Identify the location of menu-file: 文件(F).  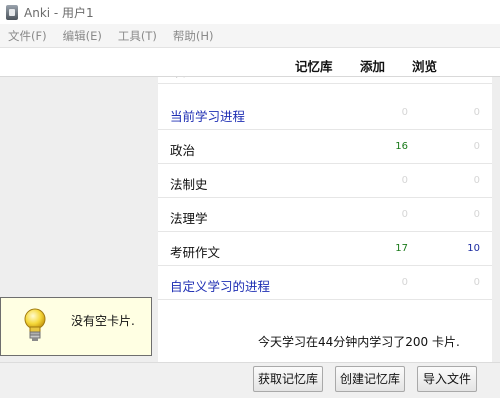
(27, 36).